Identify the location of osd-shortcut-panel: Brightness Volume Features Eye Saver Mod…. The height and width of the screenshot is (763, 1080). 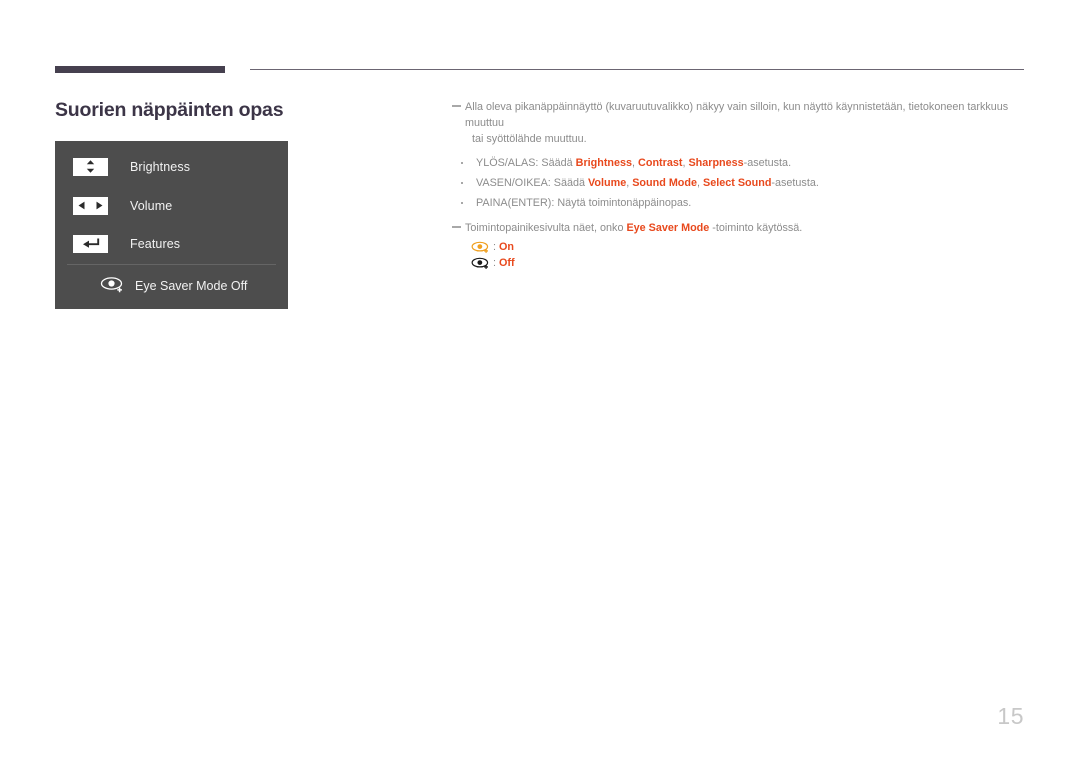
(171, 225).